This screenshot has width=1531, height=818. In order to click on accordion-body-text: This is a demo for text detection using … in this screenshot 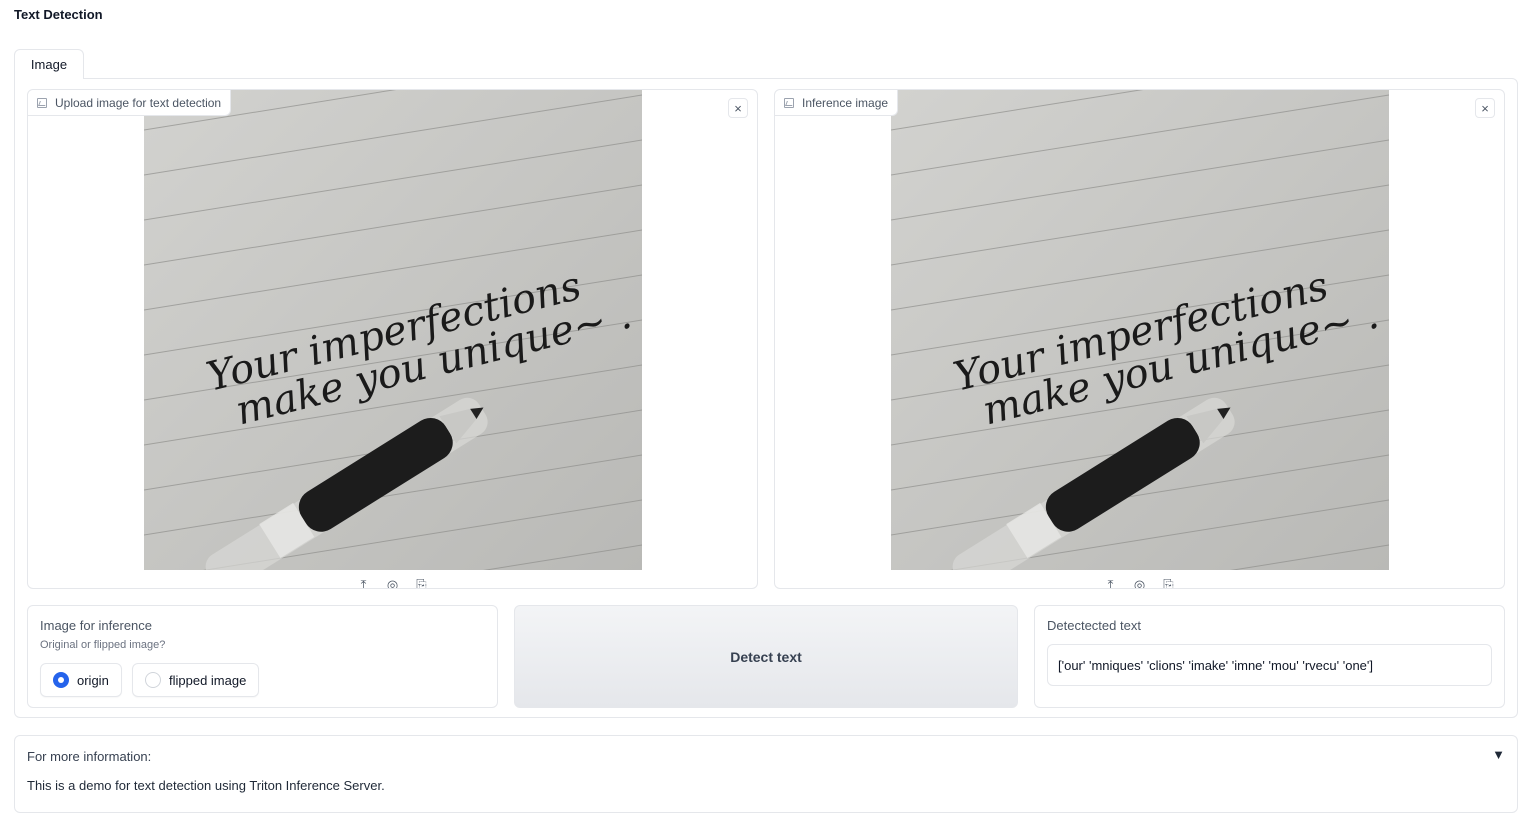, I will do `click(206, 785)`.